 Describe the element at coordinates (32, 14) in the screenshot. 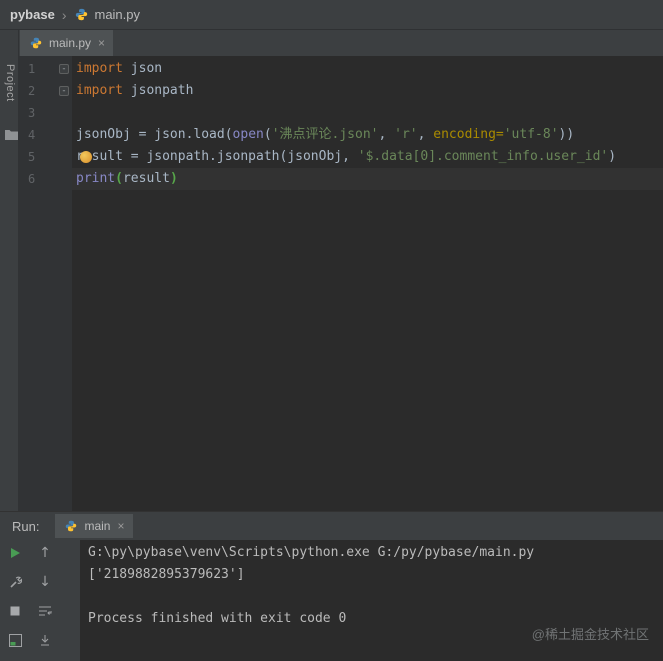

I see `breadcrumb-project: pybase` at that location.